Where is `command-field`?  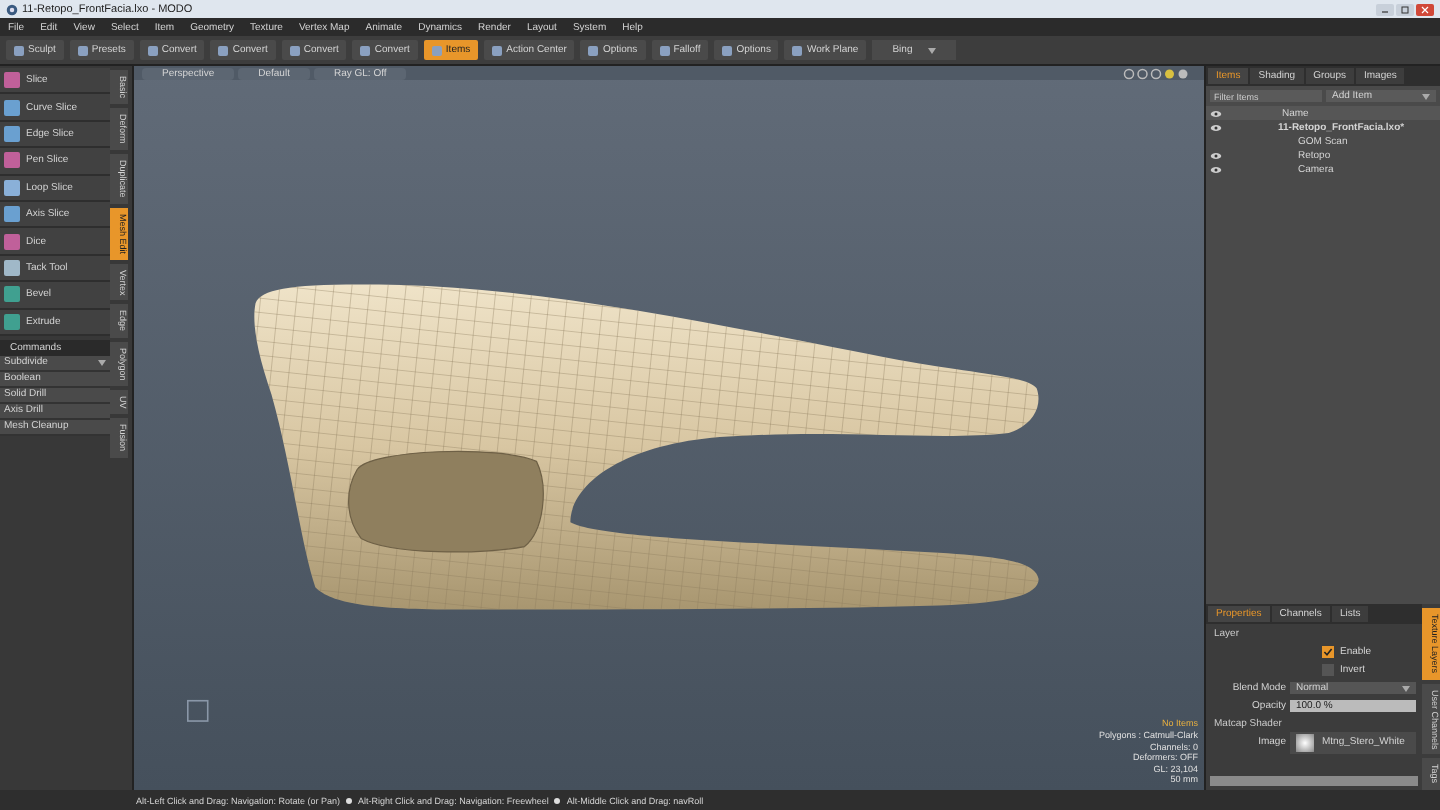
command-field is located at coordinates (1314, 781).